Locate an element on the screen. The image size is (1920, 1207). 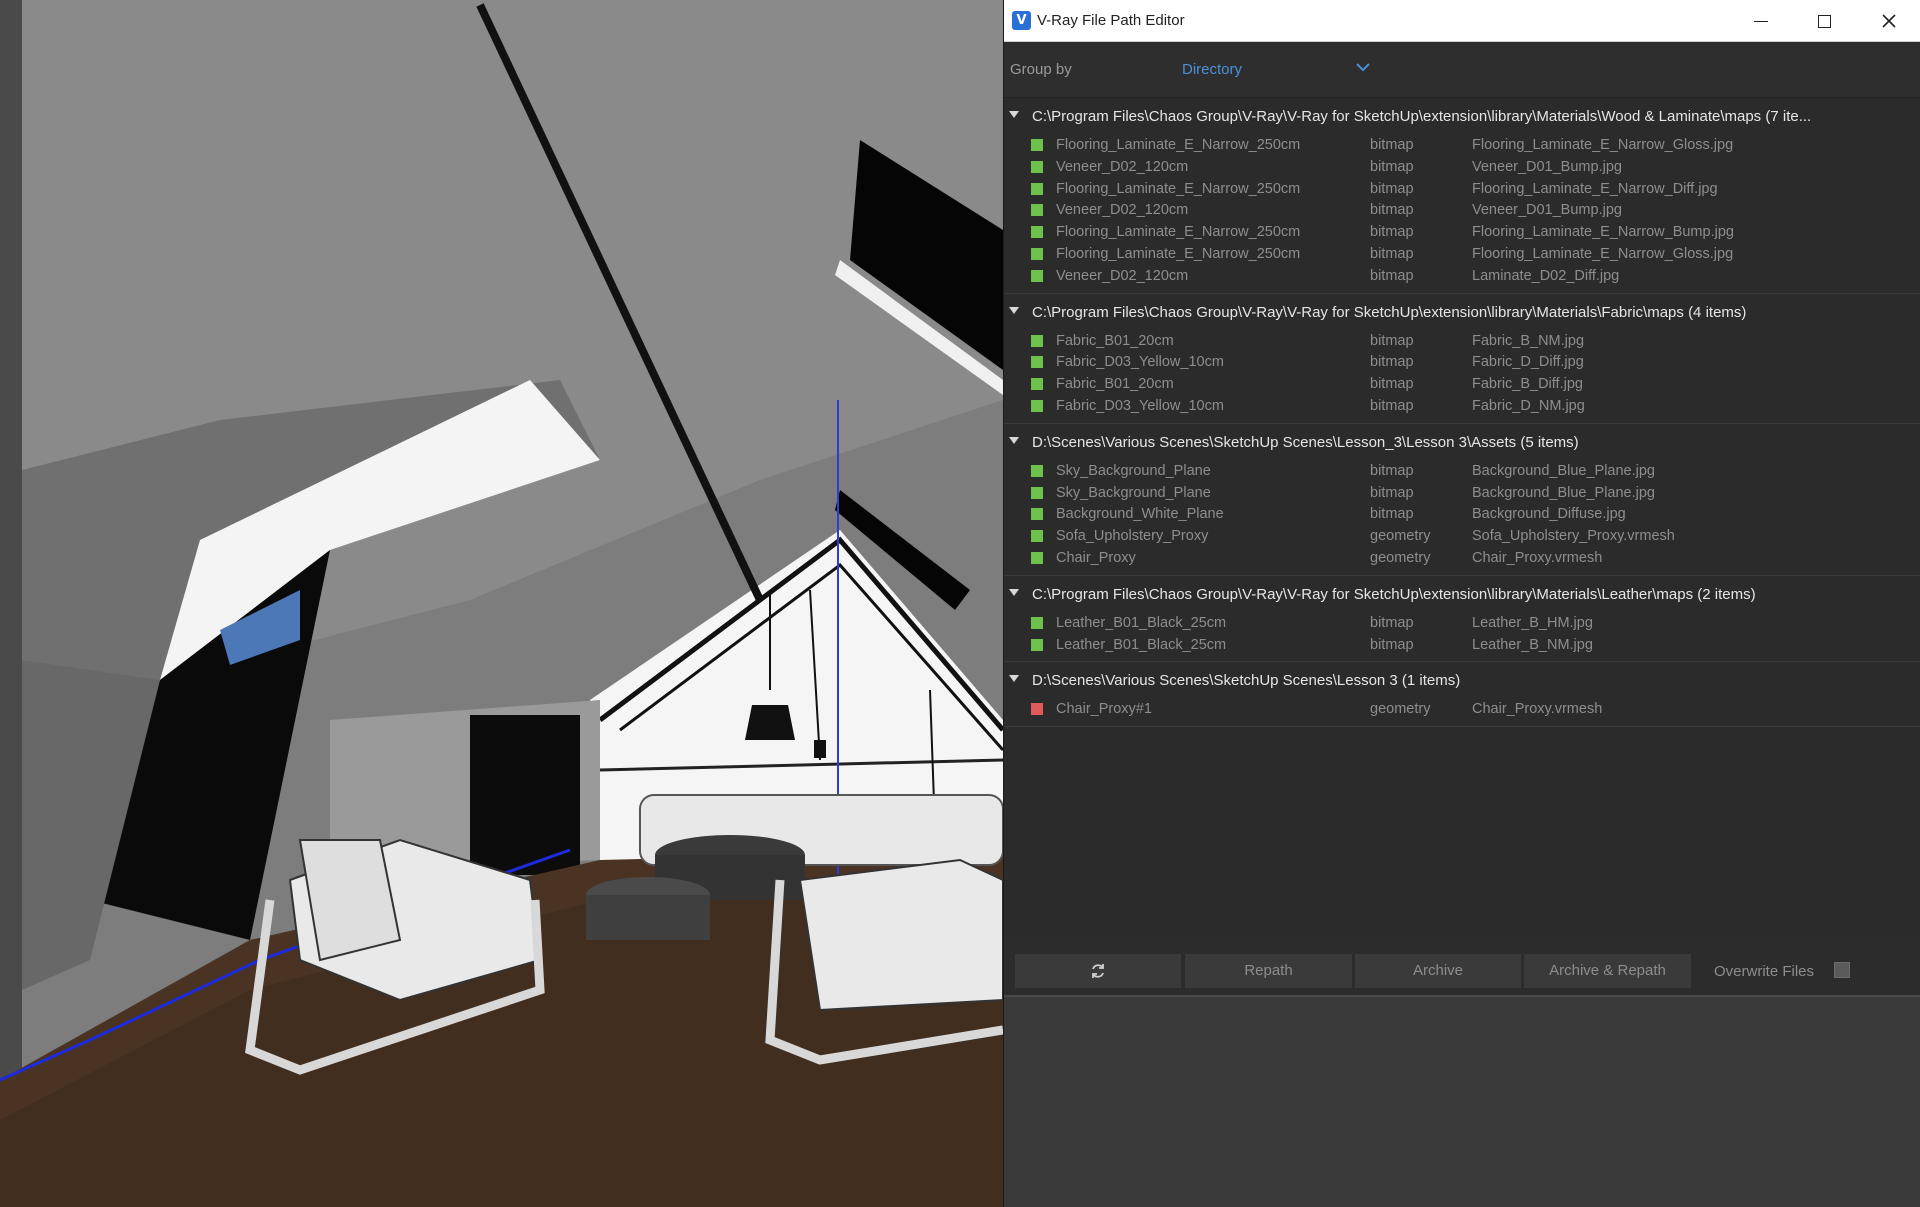
asset-name: Sofa_Upholstery_Proxy is located at coordinates (1132, 536).